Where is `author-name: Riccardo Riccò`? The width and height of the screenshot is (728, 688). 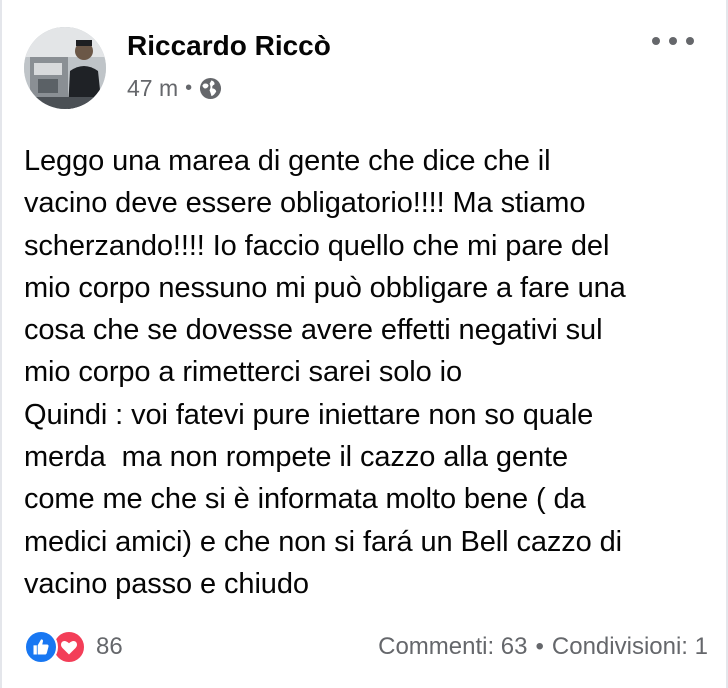 author-name: Riccardo Riccò is located at coordinates (229, 46).